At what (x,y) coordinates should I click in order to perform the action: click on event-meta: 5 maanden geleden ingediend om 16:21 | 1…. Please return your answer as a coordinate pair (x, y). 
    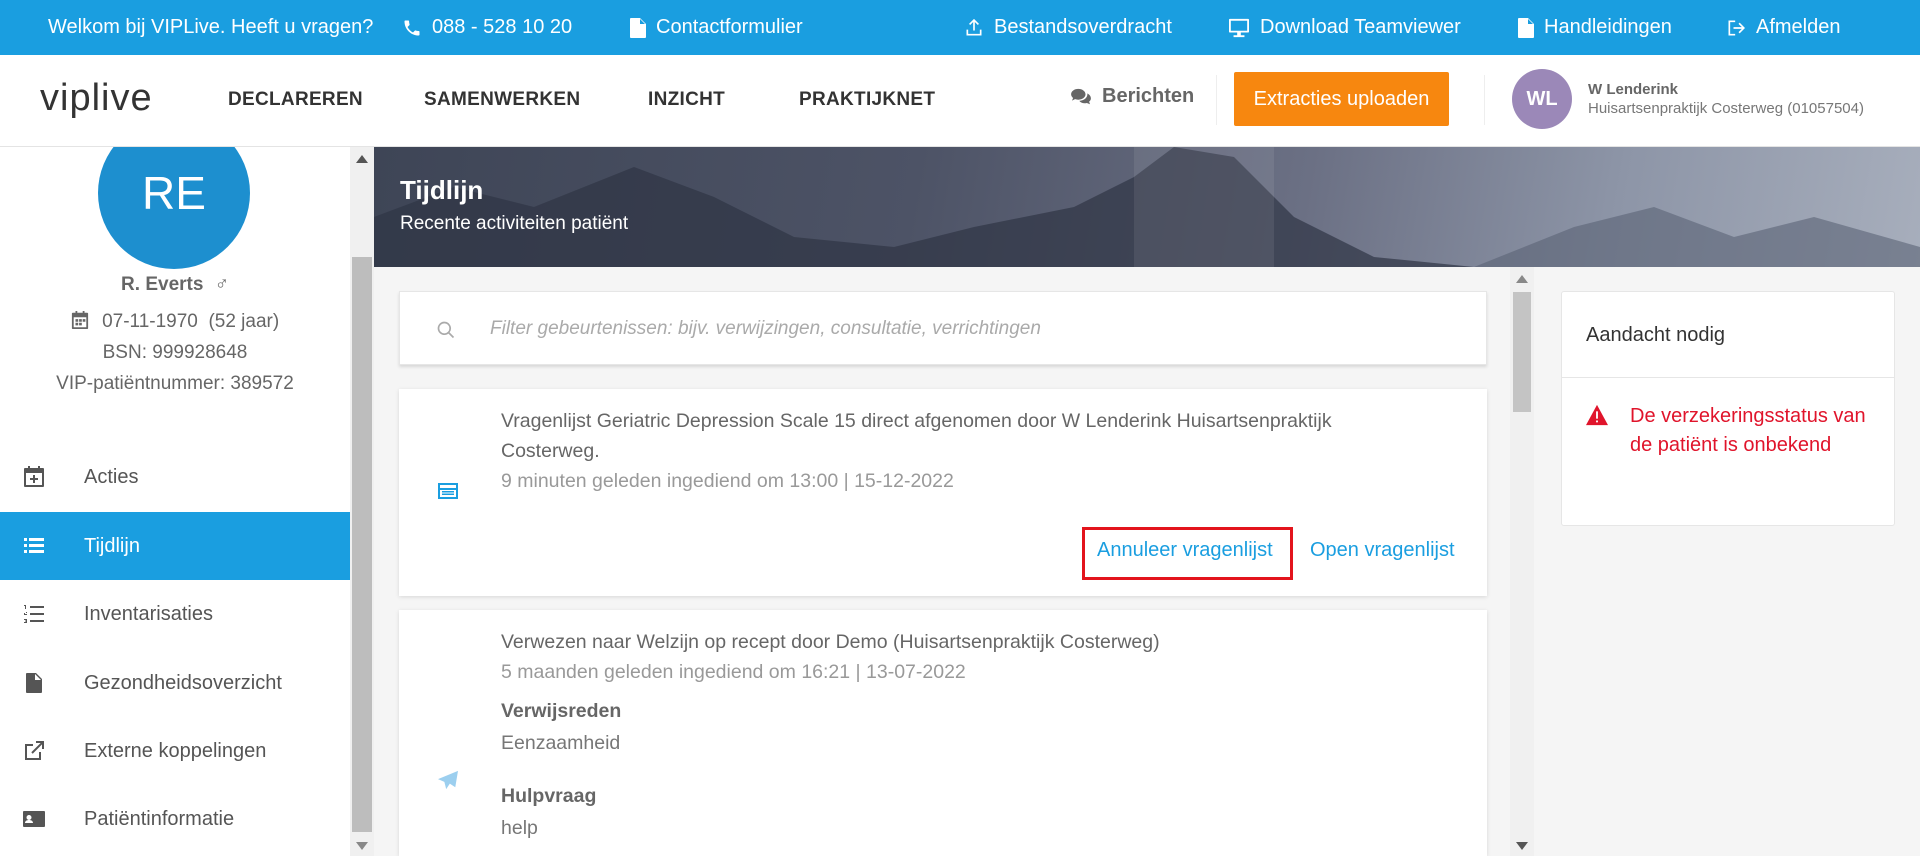
    Looking at the image, I should click on (733, 672).